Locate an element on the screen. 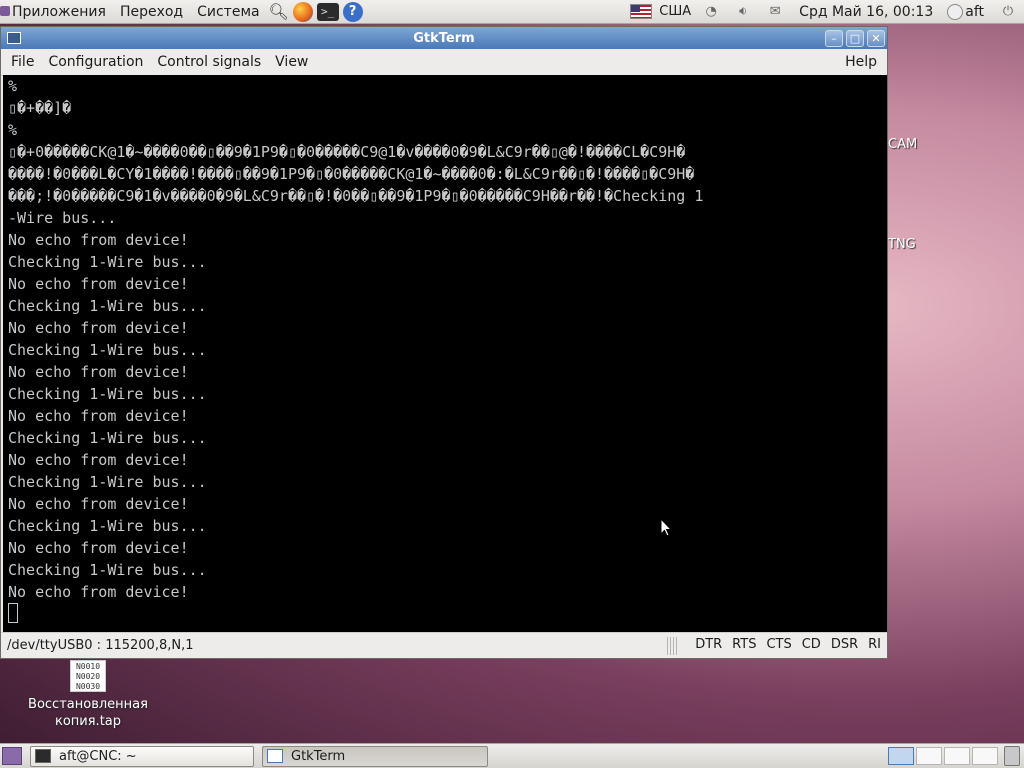  taskbar-terminal-label: aft@CNC: ~ is located at coordinates (98, 756).